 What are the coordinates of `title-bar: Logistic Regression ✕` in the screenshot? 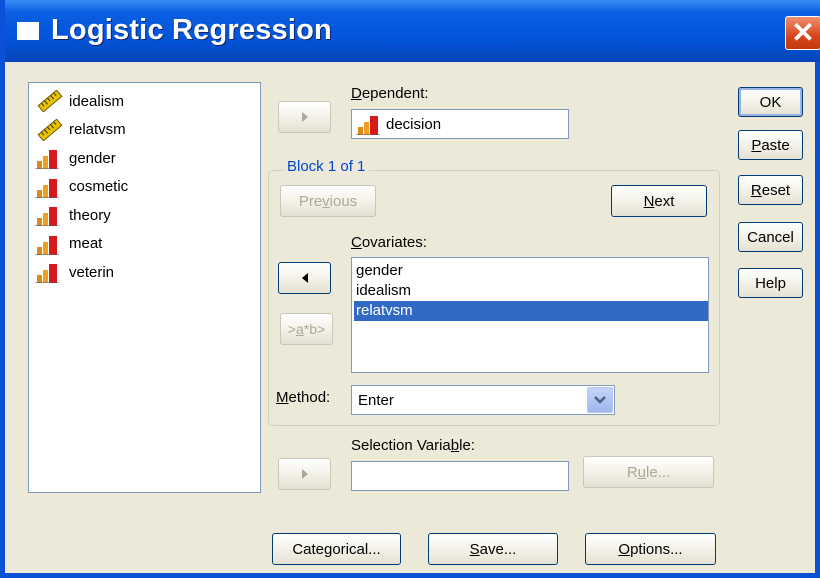 It's located at (412, 31).